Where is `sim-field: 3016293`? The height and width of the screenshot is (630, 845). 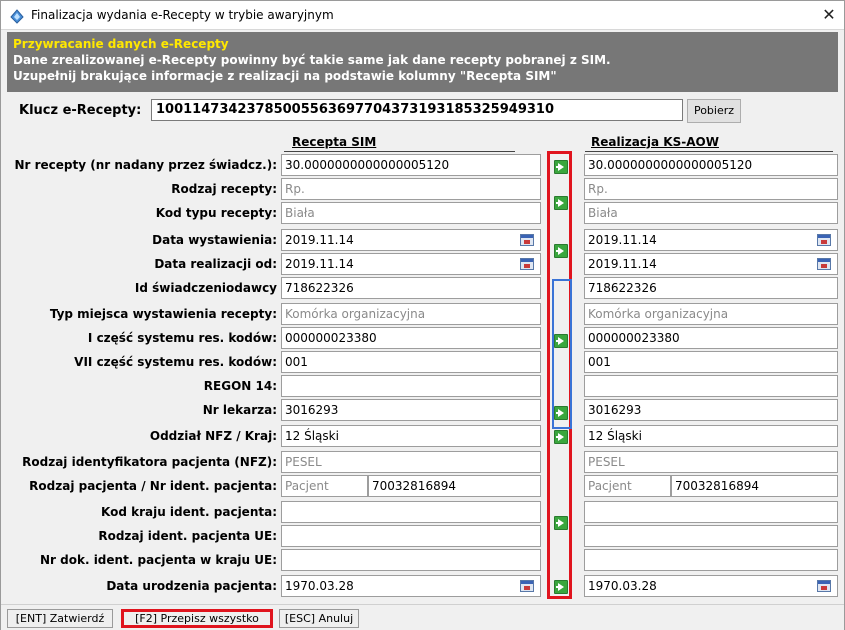
sim-field: 3016293 is located at coordinates (411, 410).